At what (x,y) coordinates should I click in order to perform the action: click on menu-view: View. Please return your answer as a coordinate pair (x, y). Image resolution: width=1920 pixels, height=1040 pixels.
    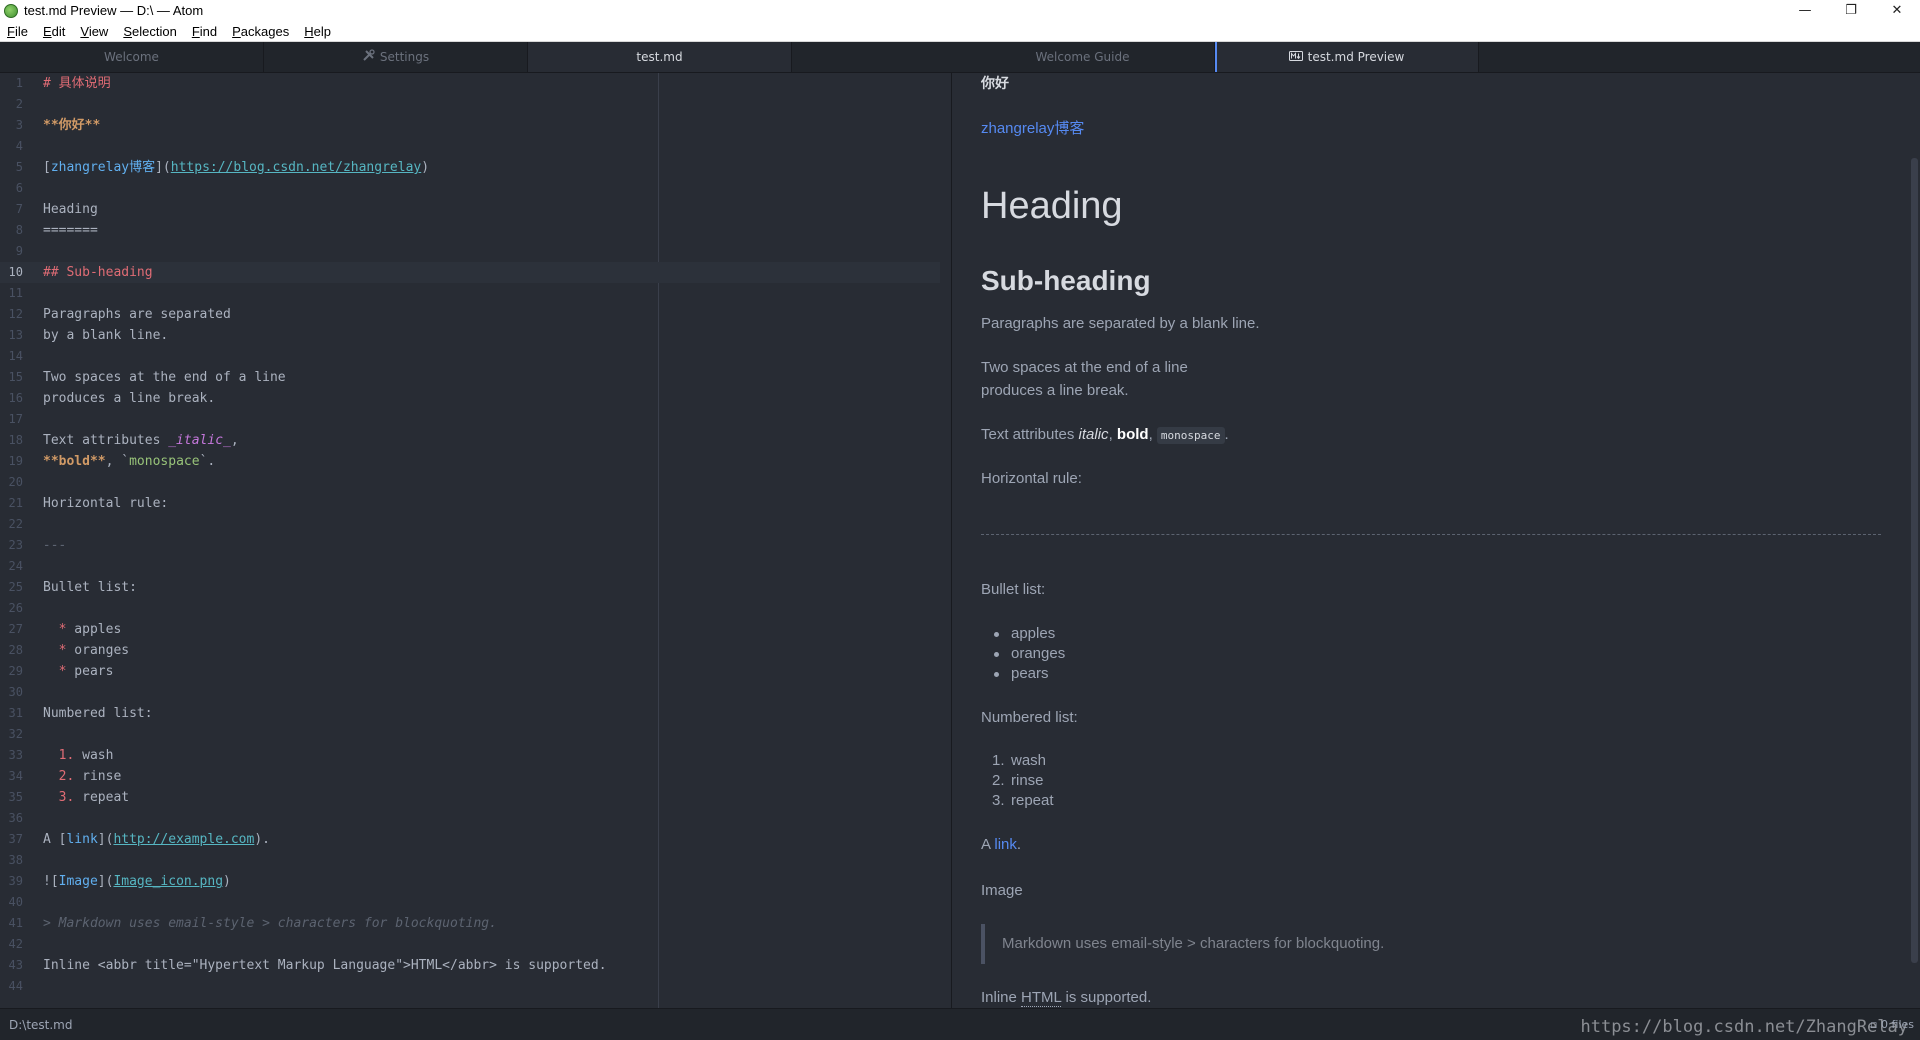
    Looking at the image, I should click on (94, 31).